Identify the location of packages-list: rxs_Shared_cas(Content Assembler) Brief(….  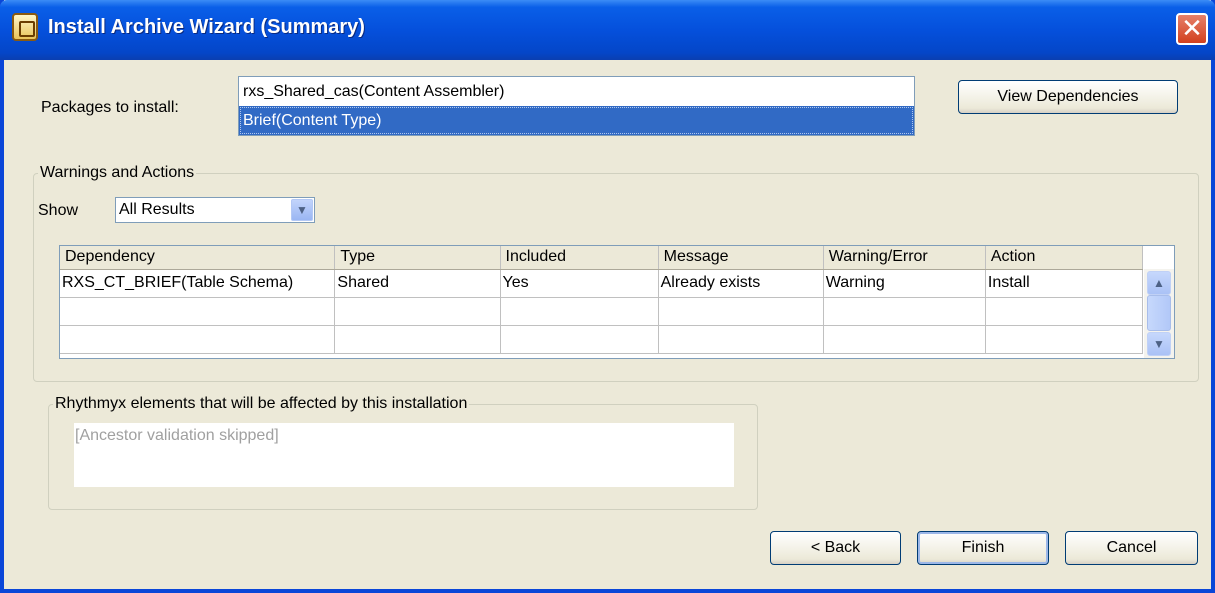
(576, 106).